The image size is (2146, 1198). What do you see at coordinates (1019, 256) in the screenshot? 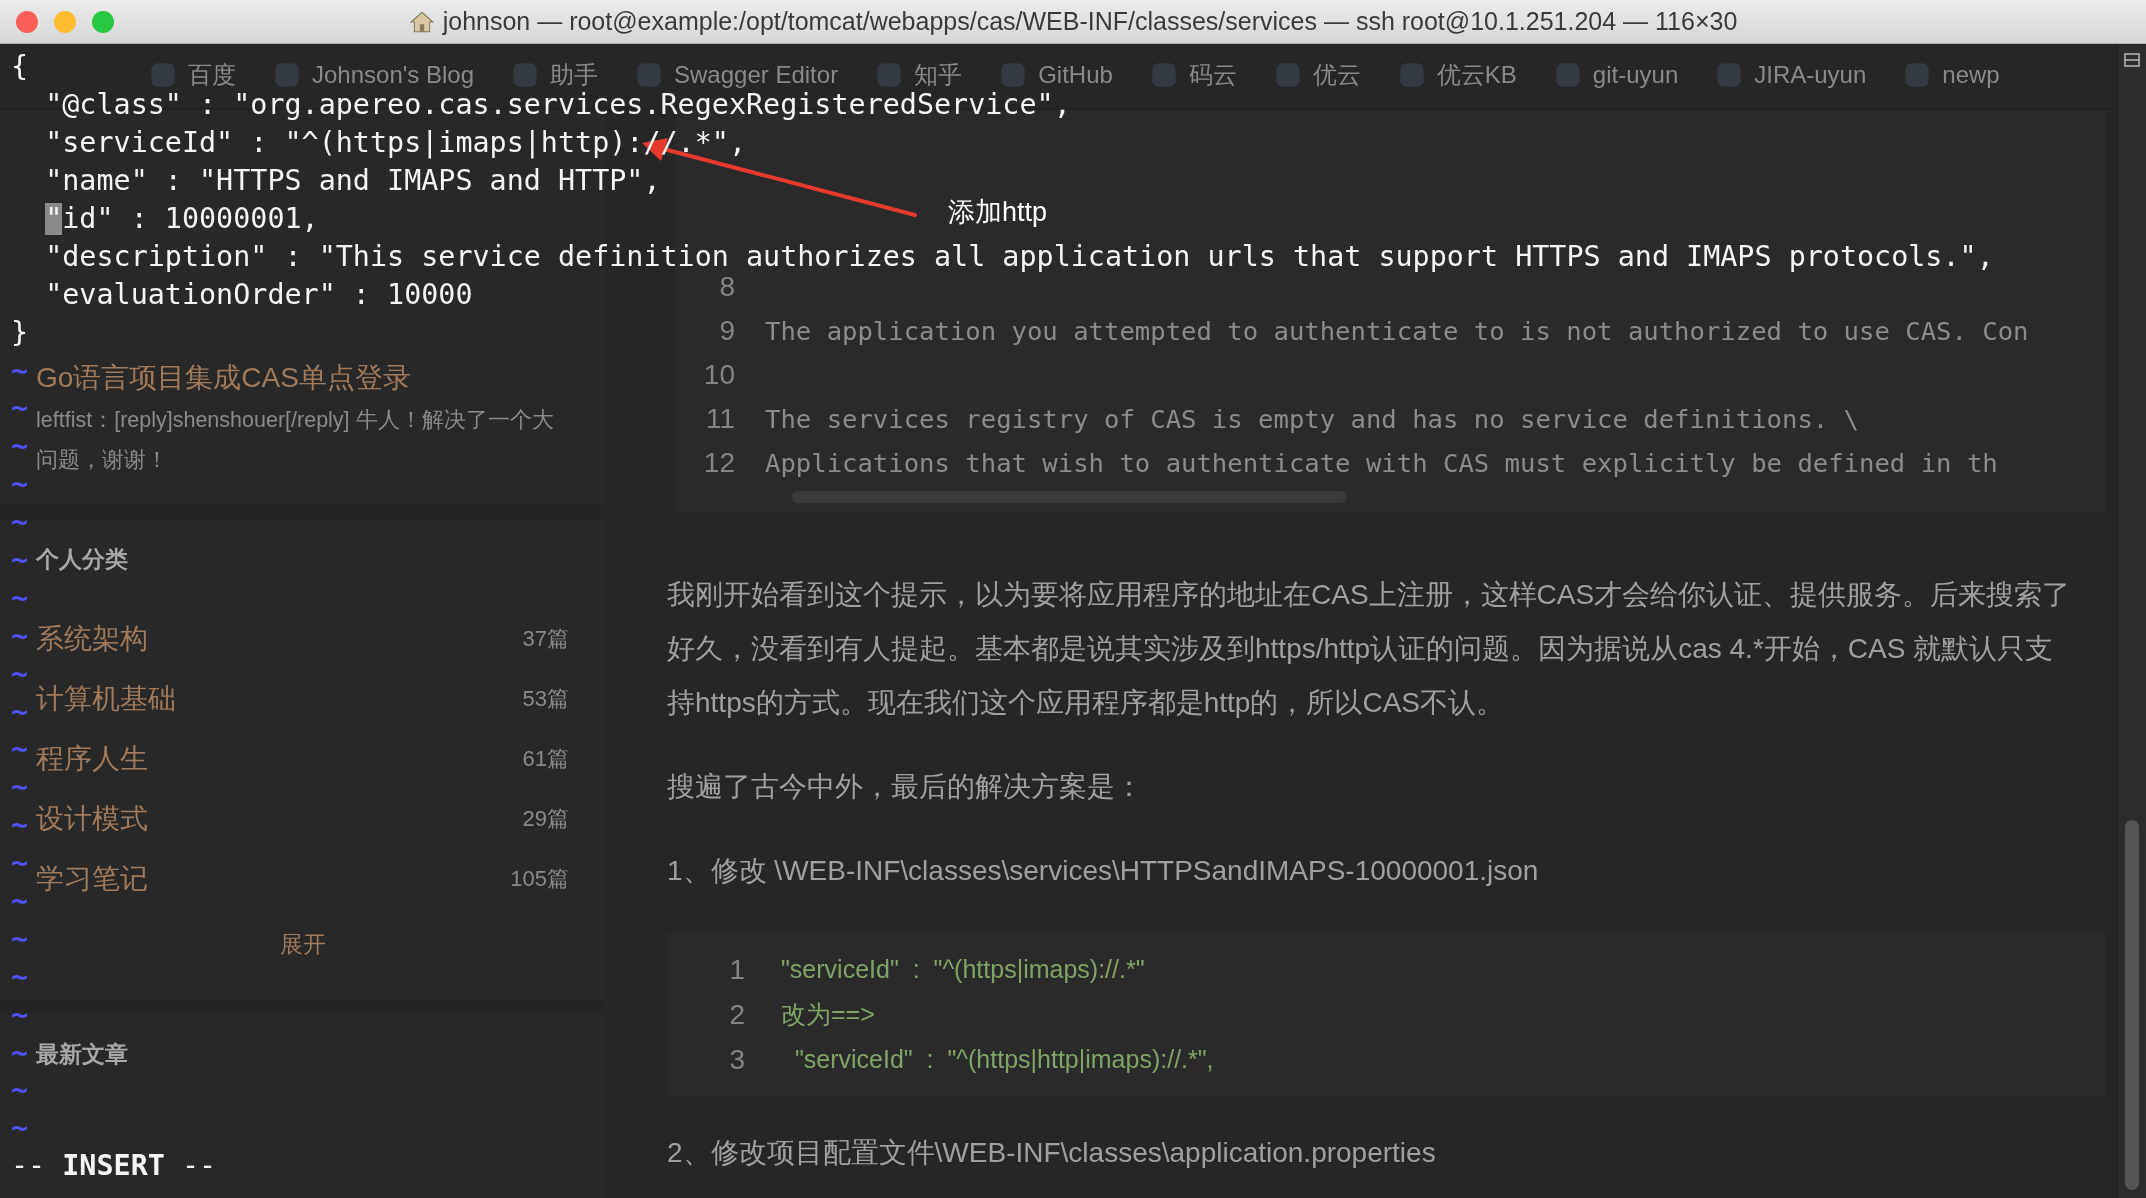
I see `code-line: "description" : "This service definition authorizes all application urls that support HTTPS and IMAPS protocols.",` at bounding box center [1019, 256].